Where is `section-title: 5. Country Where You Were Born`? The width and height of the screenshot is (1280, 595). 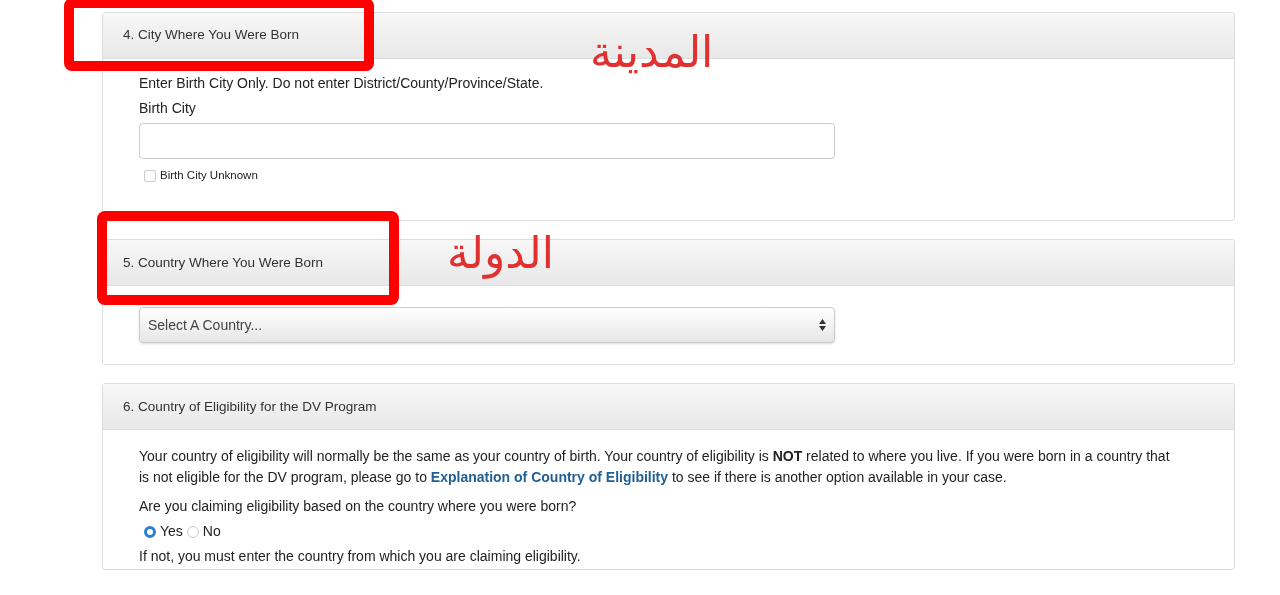 section-title: 5. Country Where You Were Born is located at coordinates (223, 262).